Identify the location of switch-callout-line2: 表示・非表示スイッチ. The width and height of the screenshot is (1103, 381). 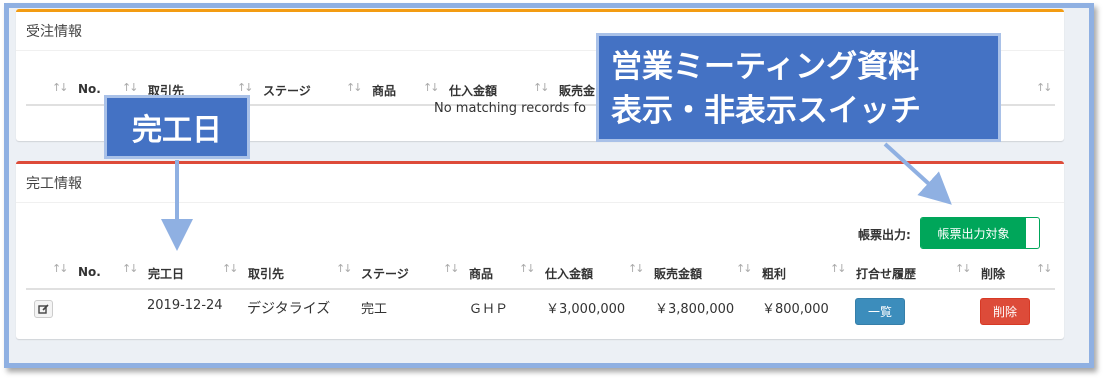
(766, 111).